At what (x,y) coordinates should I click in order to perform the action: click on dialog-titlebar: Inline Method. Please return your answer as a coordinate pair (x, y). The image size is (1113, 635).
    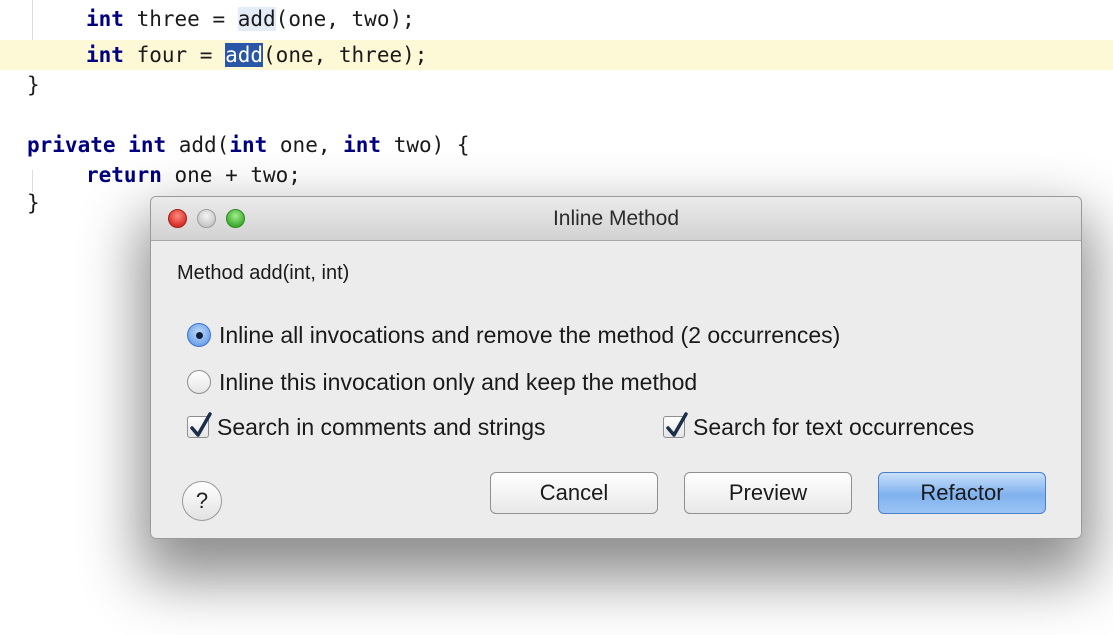
    Looking at the image, I should click on (616, 219).